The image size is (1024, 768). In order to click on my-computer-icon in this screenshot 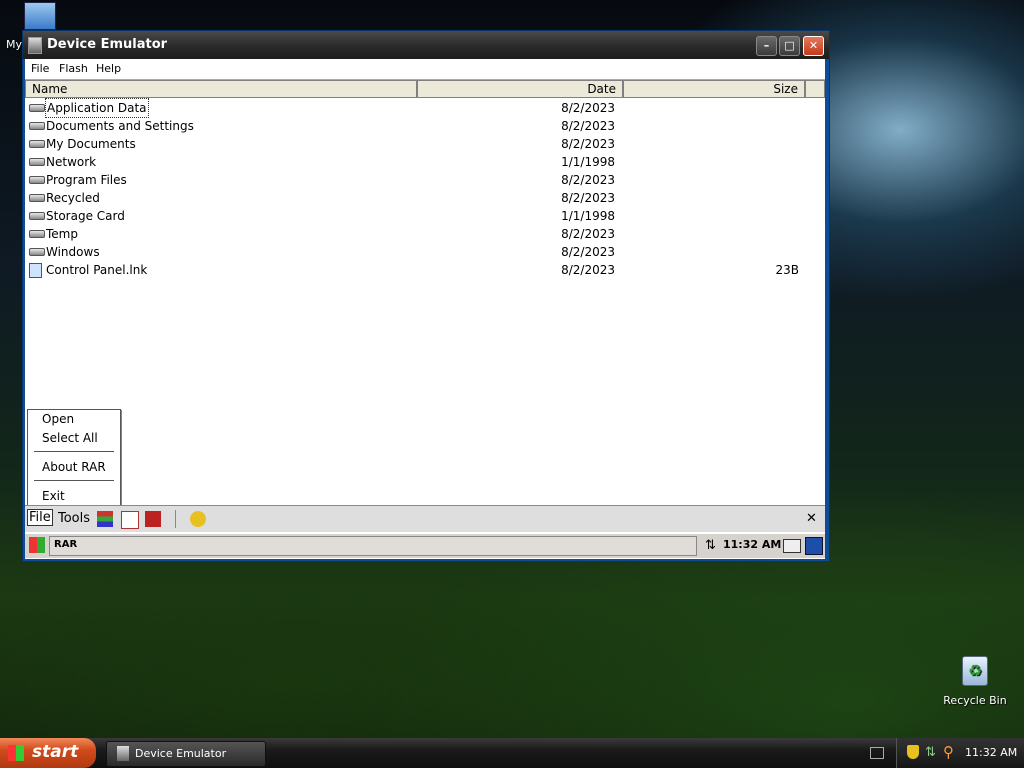, I will do `click(40, 16)`.